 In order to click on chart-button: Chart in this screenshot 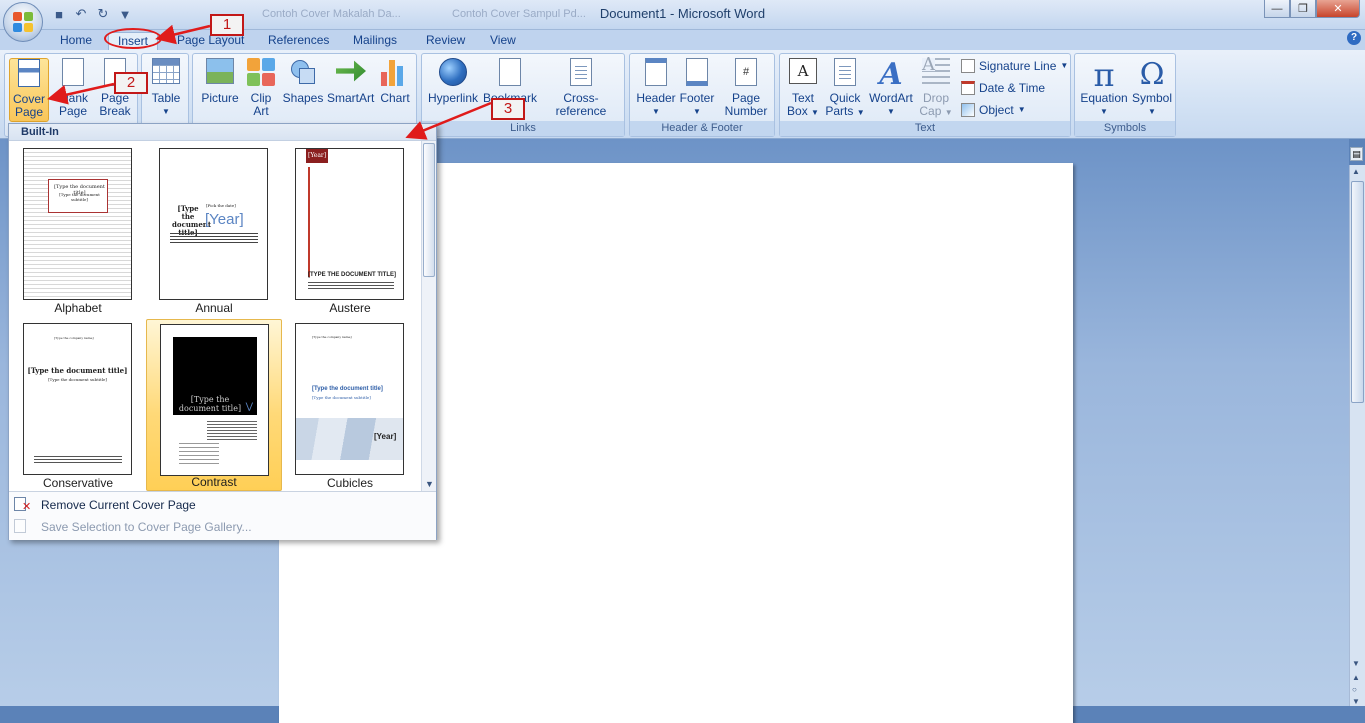, I will do `click(395, 81)`.